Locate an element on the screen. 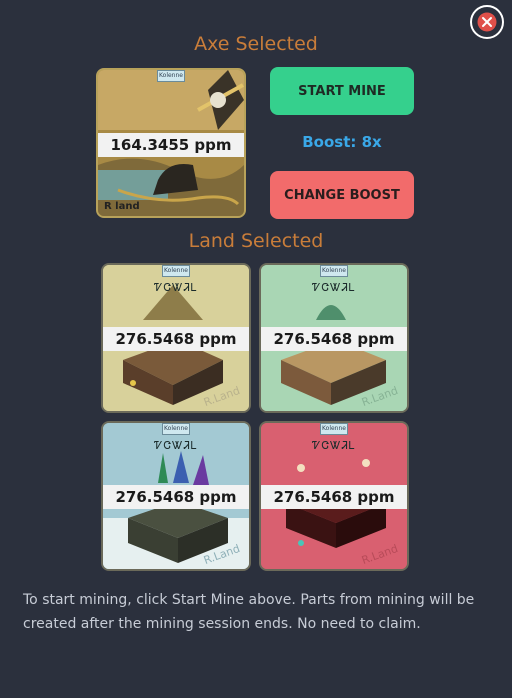 This screenshot has width=512, height=698. axe-ppm: 164.3455 ppm is located at coordinates (171, 145).